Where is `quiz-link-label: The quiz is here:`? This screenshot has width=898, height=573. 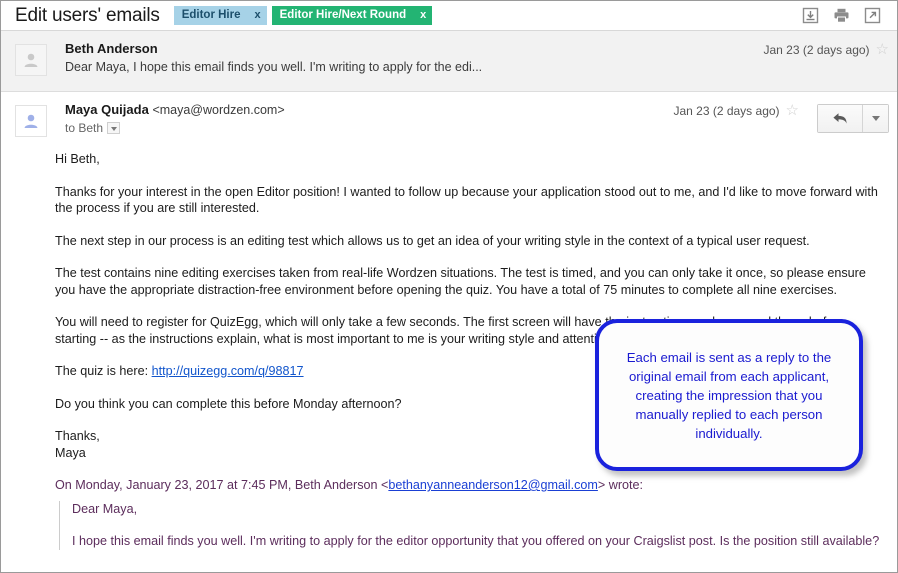
quiz-link-label: The quiz is here: is located at coordinates (103, 371).